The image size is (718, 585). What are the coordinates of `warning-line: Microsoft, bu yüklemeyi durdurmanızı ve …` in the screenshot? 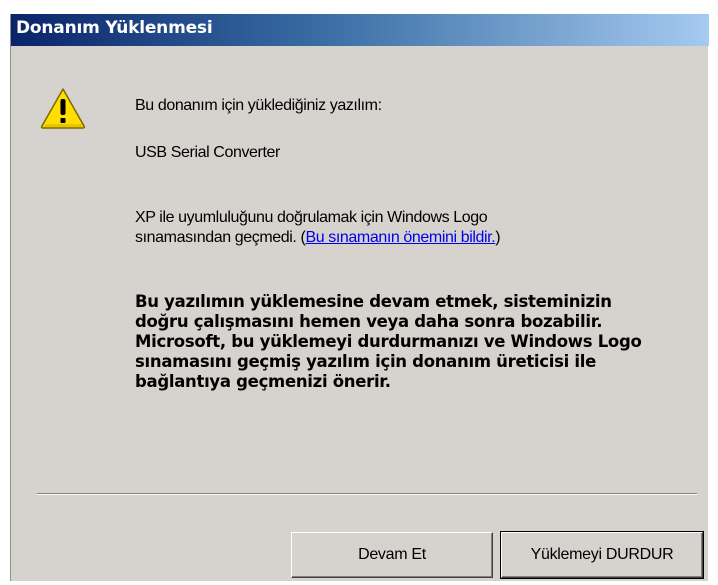 It's located at (388, 341).